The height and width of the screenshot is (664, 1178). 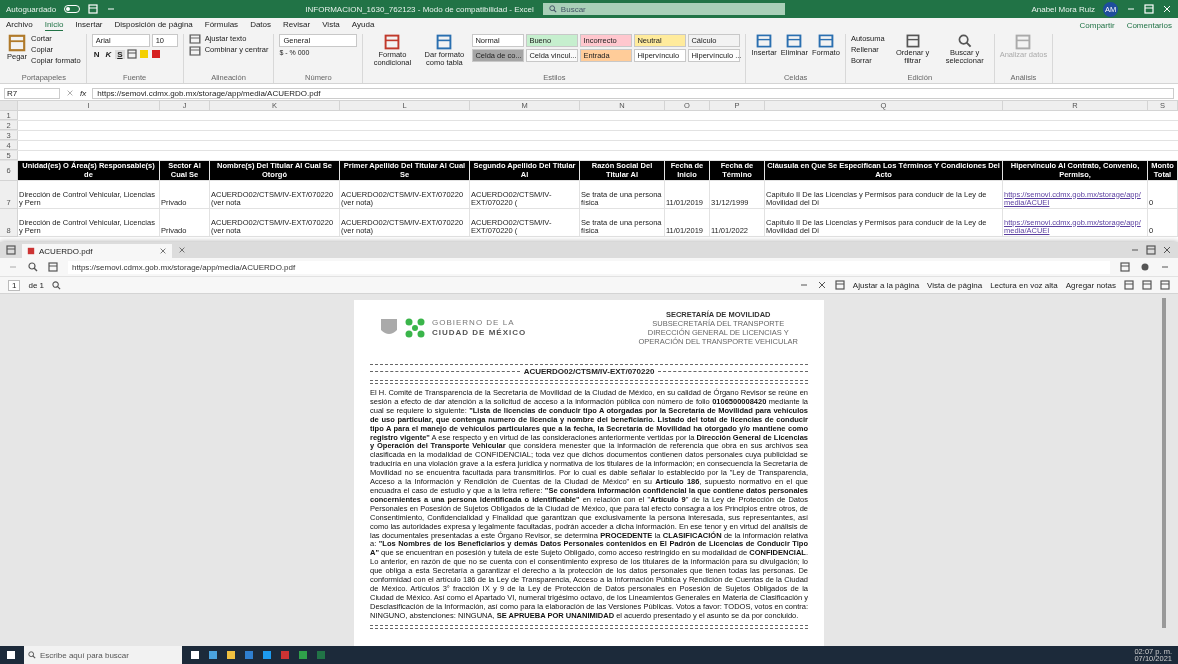 What do you see at coordinates (31, 9) in the screenshot?
I see `autosave-label: Autoguardado` at bounding box center [31, 9].